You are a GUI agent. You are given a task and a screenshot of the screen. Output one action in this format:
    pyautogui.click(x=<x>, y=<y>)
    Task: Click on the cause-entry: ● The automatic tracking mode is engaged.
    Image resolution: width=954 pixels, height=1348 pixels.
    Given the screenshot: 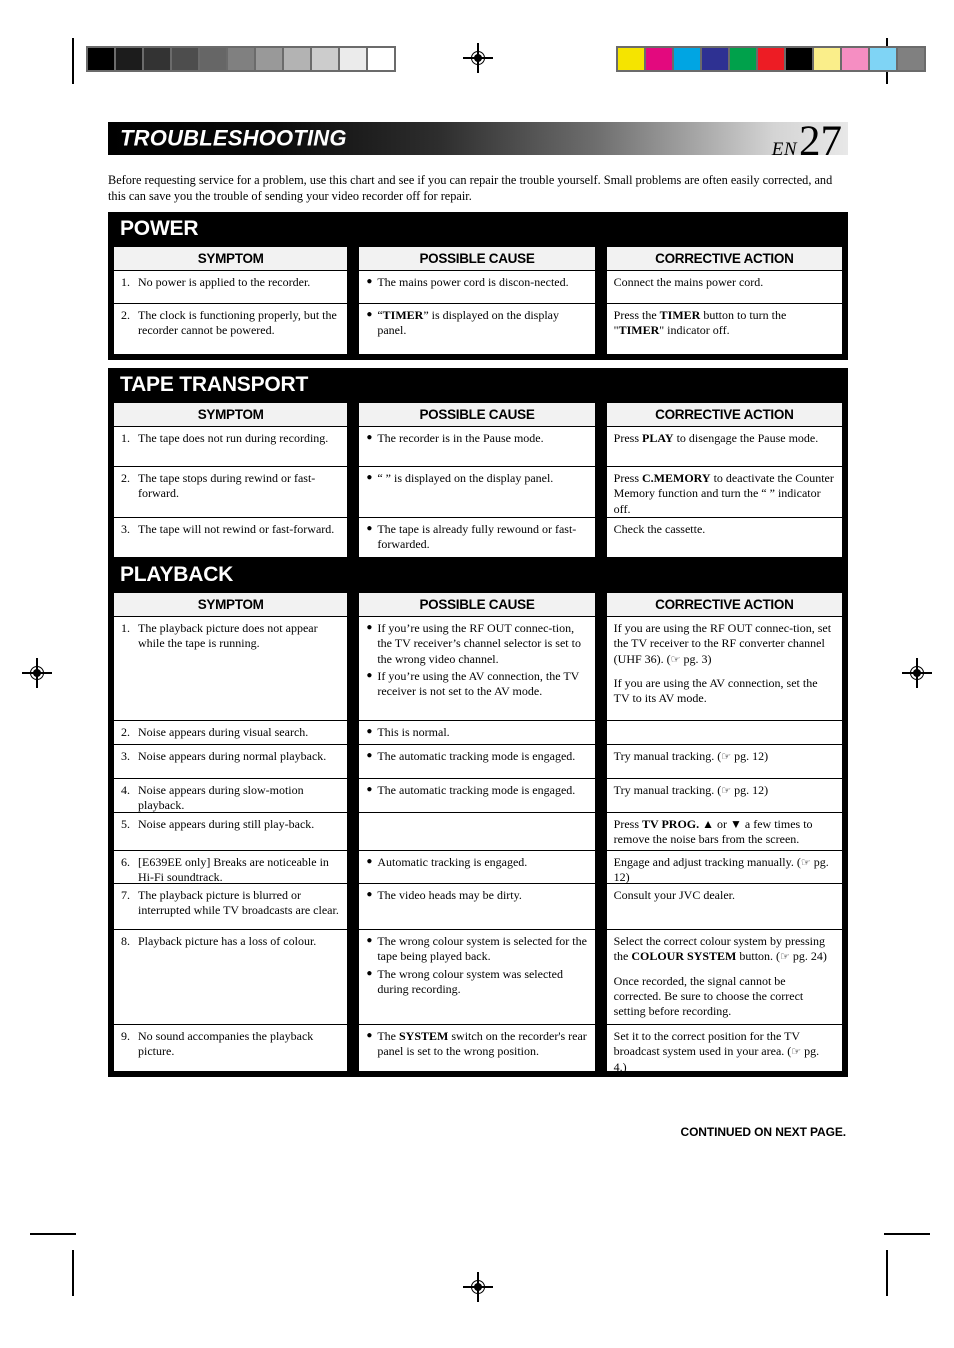 What is the action you would take?
    pyautogui.click(x=476, y=790)
    